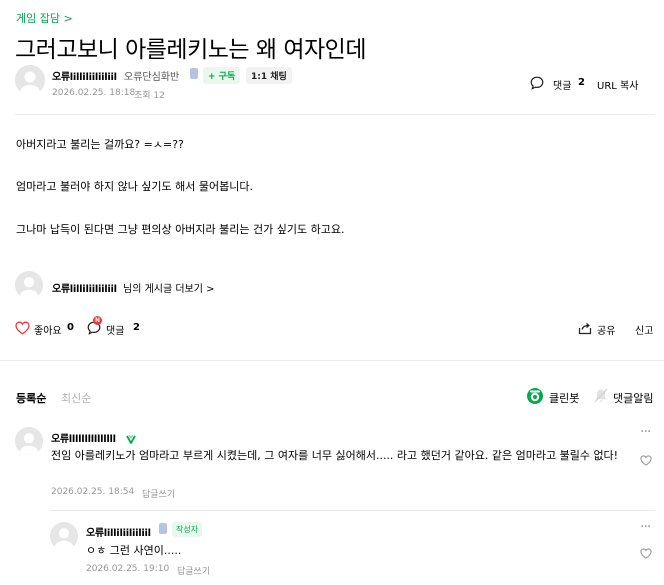 The height and width of the screenshot is (585, 664). What do you see at coordinates (163, 528) in the screenshot?
I see `reply-grade-icon` at bounding box center [163, 528].